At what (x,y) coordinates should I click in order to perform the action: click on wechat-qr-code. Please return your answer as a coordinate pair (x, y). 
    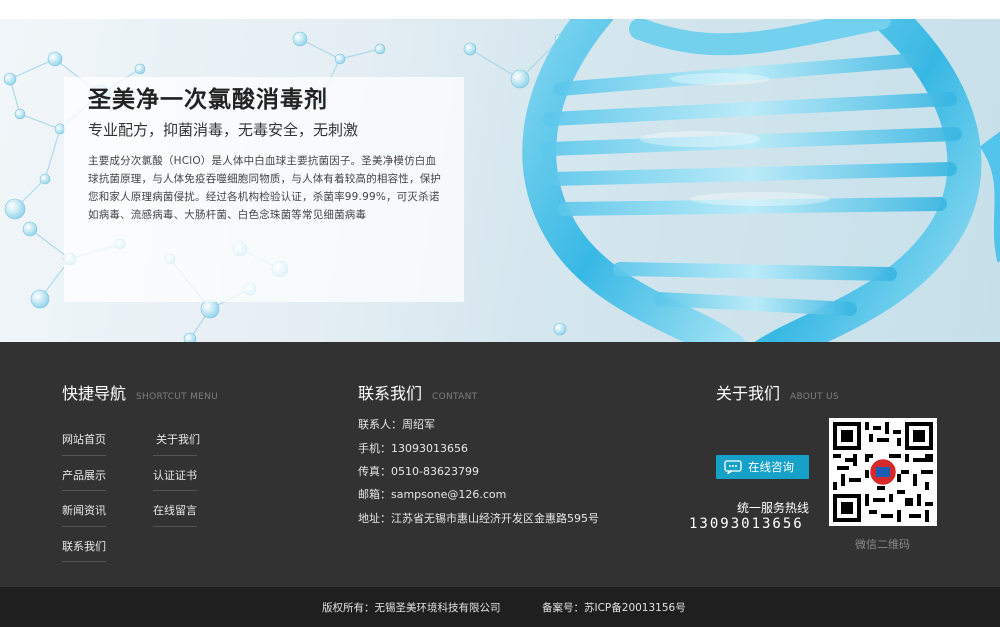
    Looking at the image, I should click on (883, 472).